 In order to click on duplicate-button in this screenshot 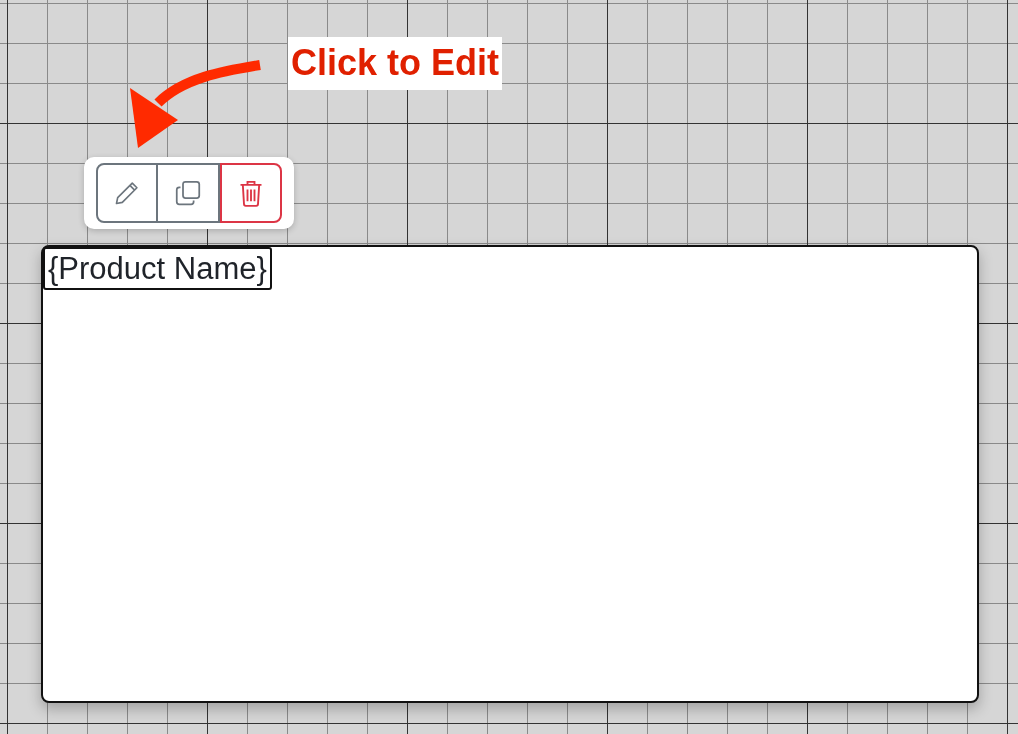, I will do `click(189, 193)`.